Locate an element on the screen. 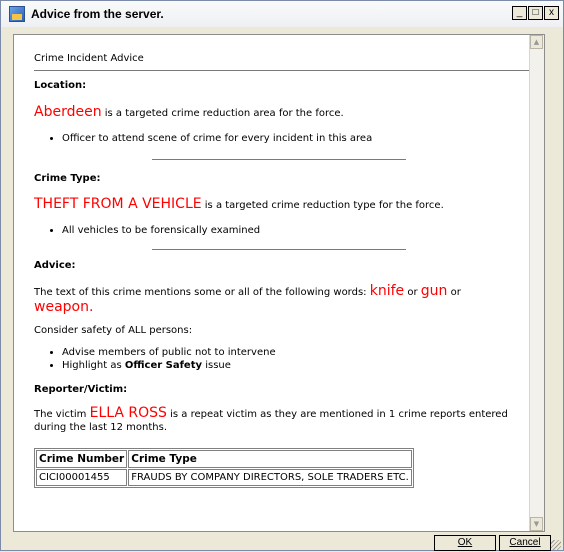 Image resolution: width=564 pixels, height=552 pixels. crime-number-cell: CICI00001455 is located at coordinates (82, 477).